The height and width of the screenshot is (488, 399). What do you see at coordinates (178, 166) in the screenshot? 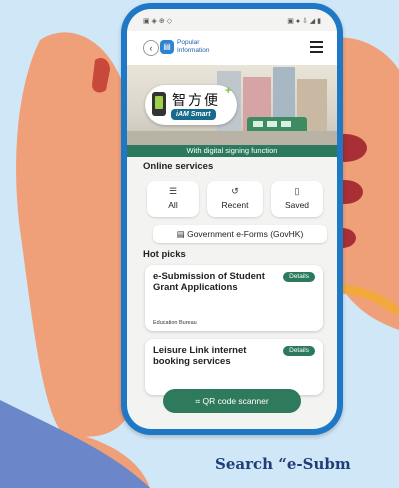
I see `online-services-title: Online services` at bounding box center [178, 166].